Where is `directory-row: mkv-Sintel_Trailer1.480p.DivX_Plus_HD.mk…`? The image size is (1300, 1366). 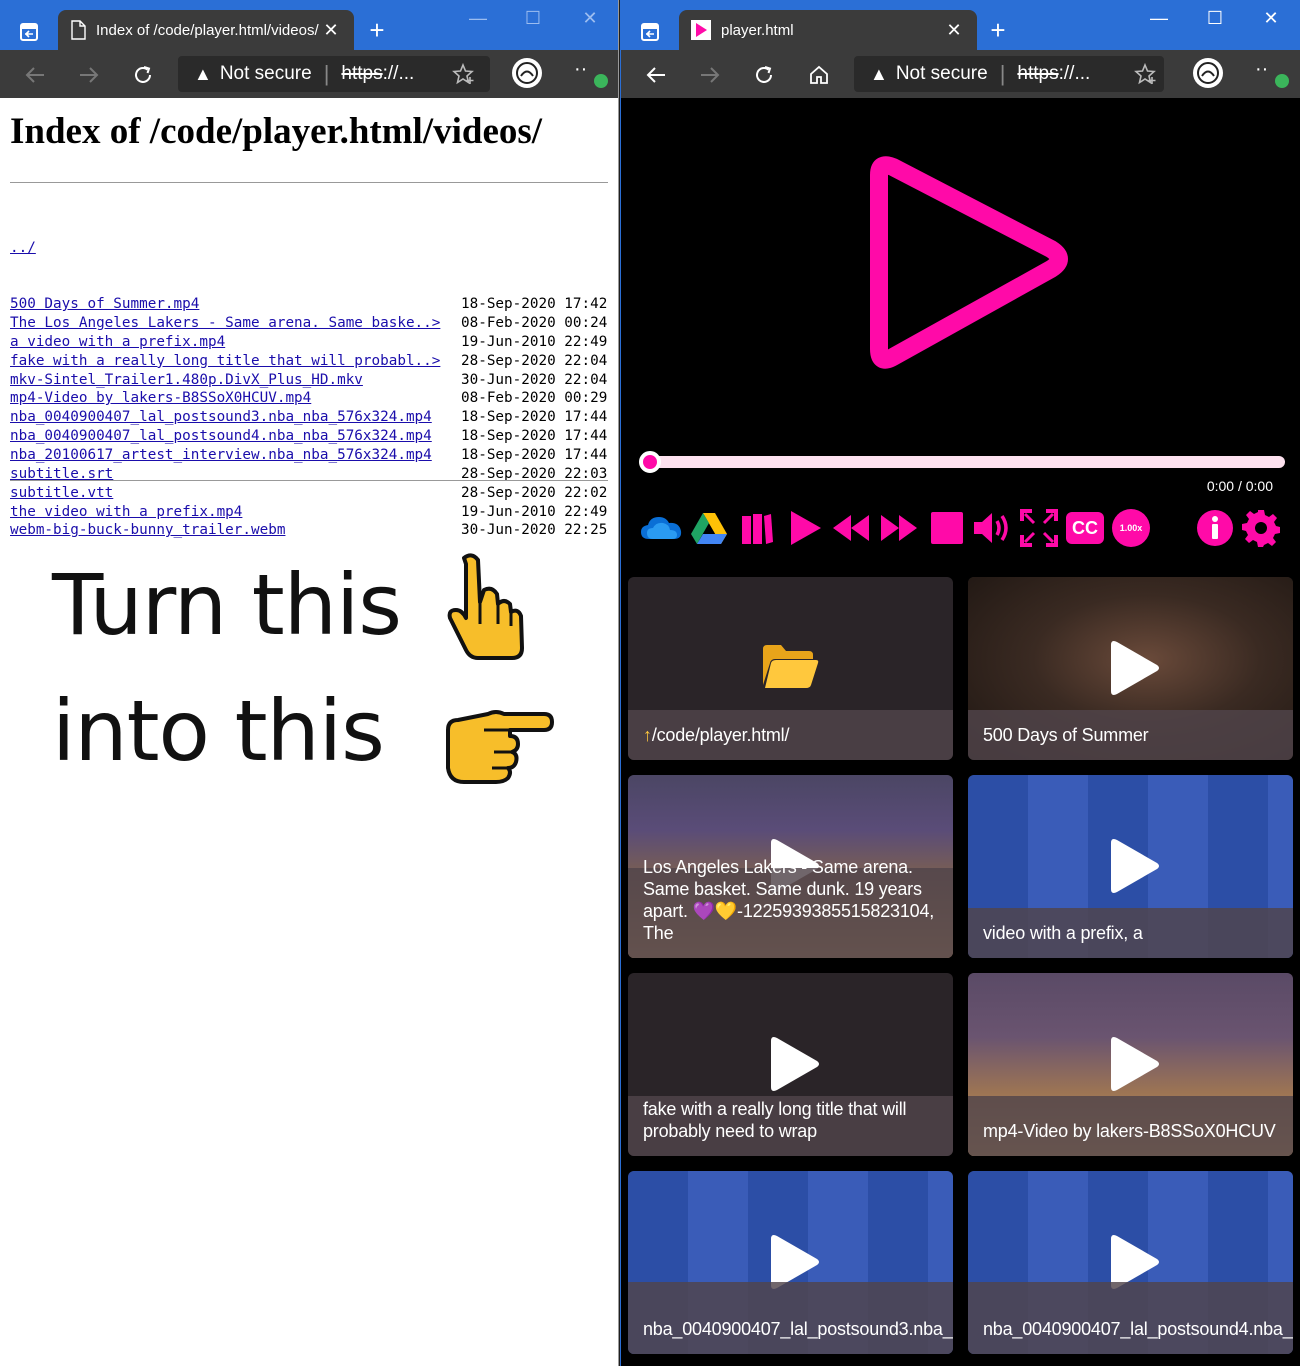
directory-row: mkv-Sintel_Trailer1.480p.DivX_Plus_HD.mk… is located at coordinates (308, 380).